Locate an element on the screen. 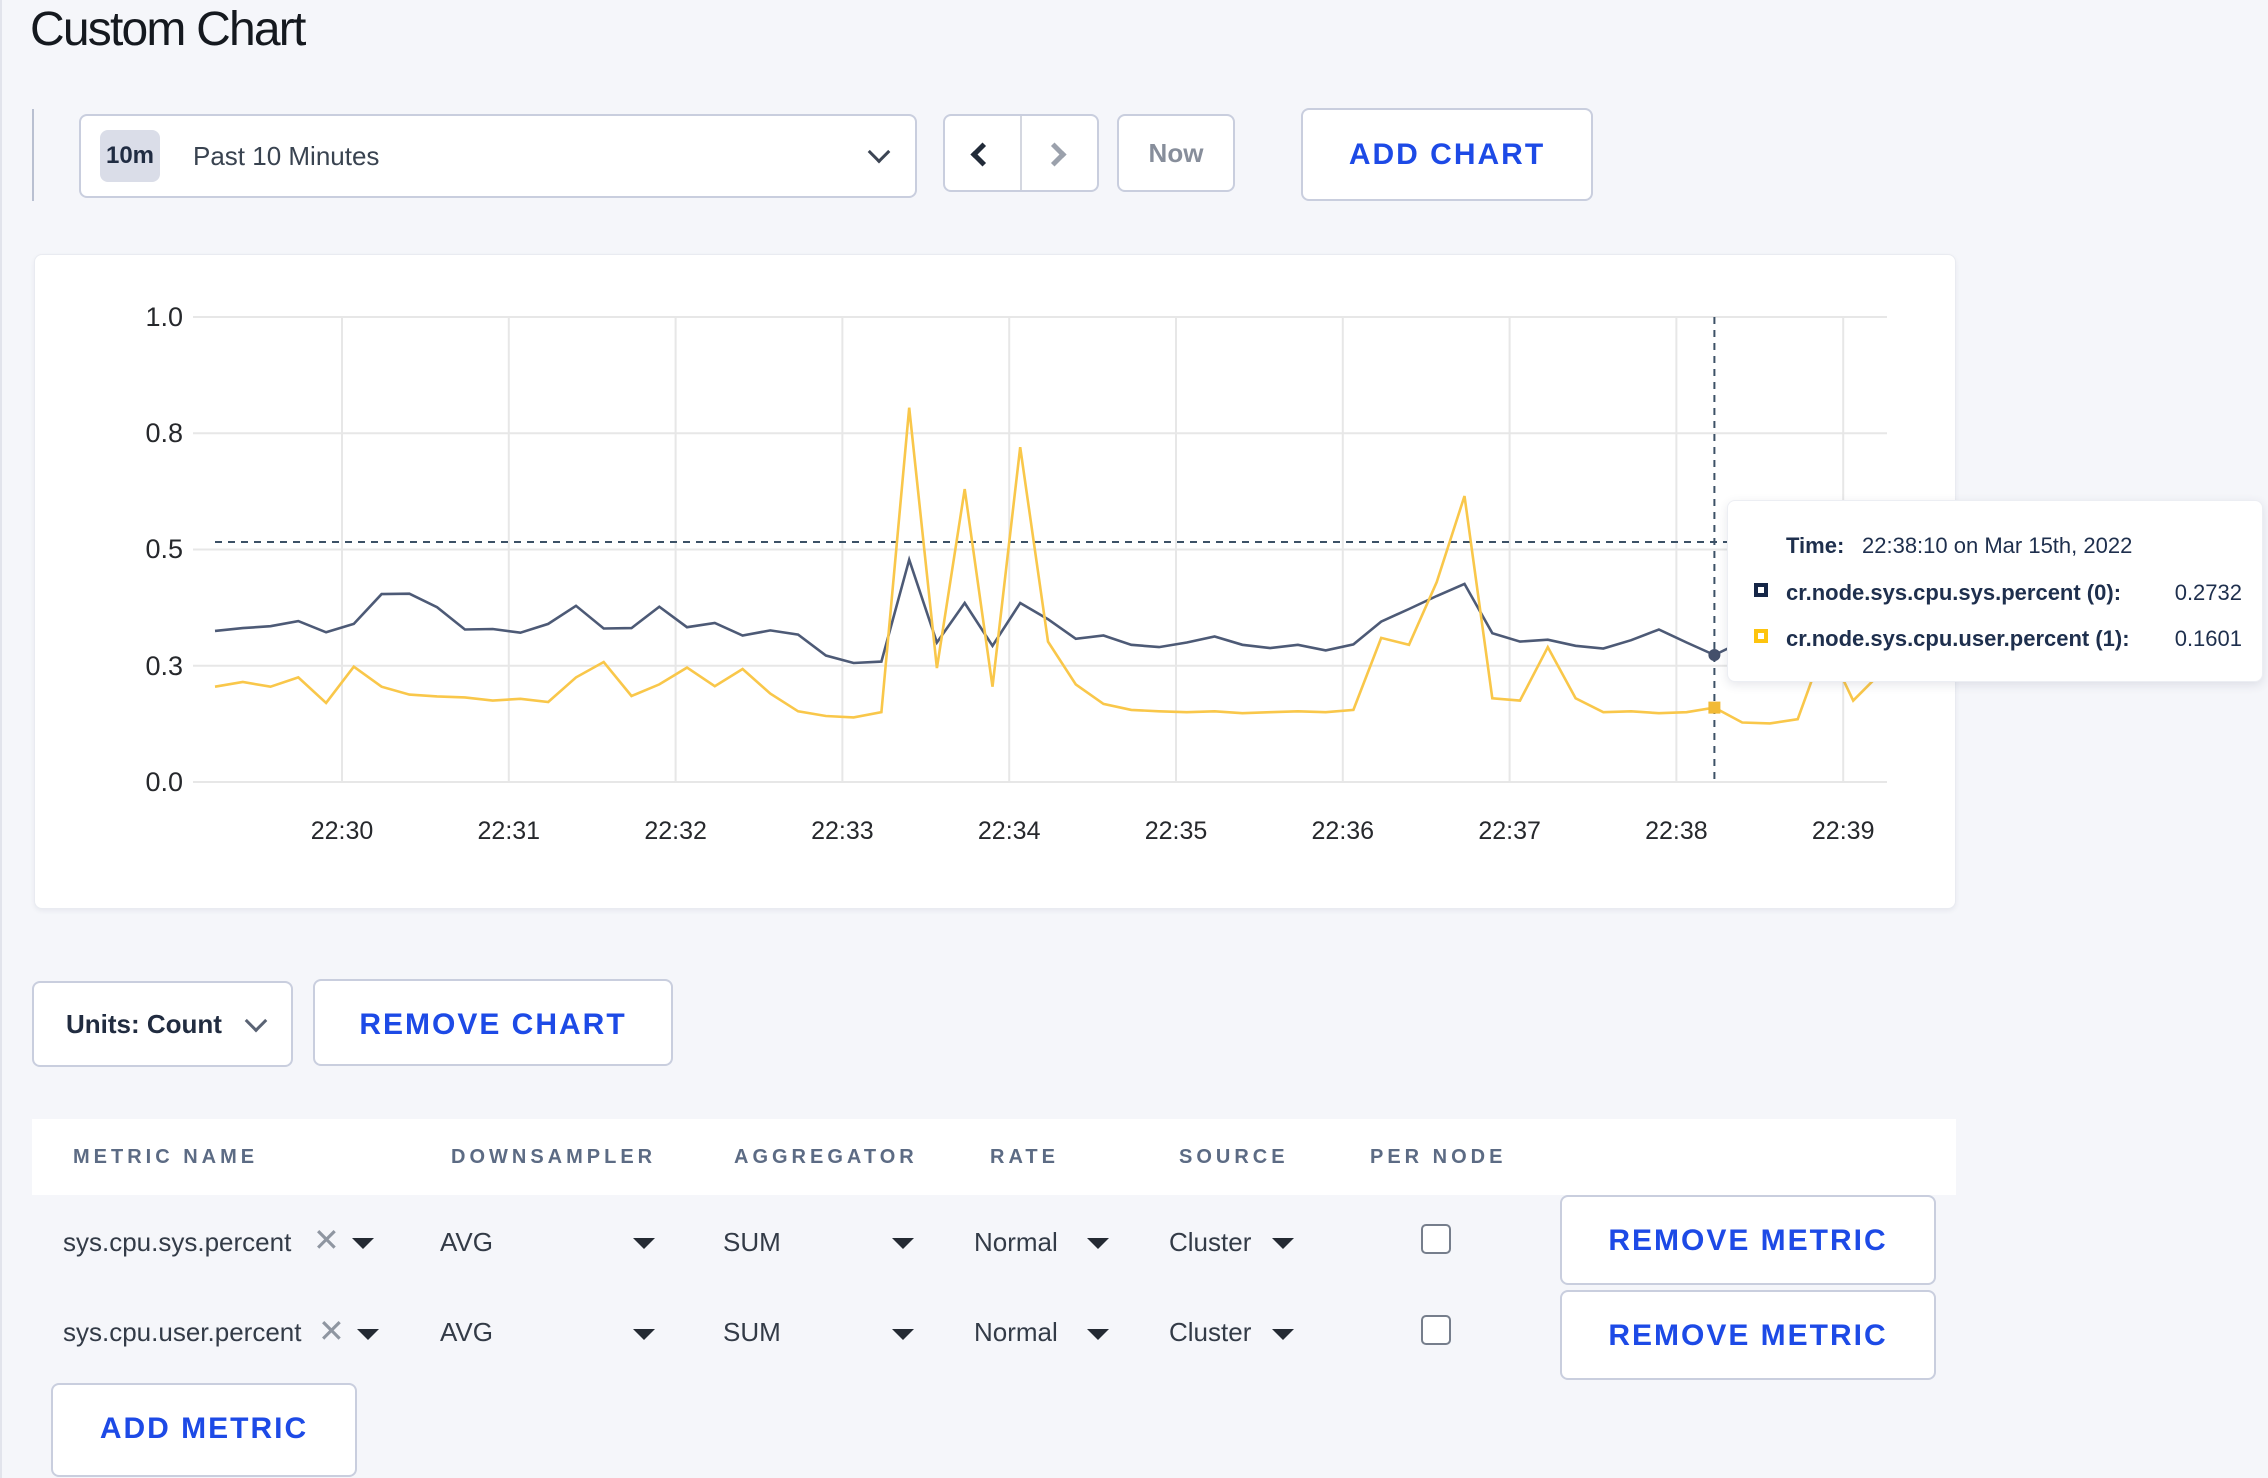  svg-text: 22:30 is located at coordinates (342, 831).